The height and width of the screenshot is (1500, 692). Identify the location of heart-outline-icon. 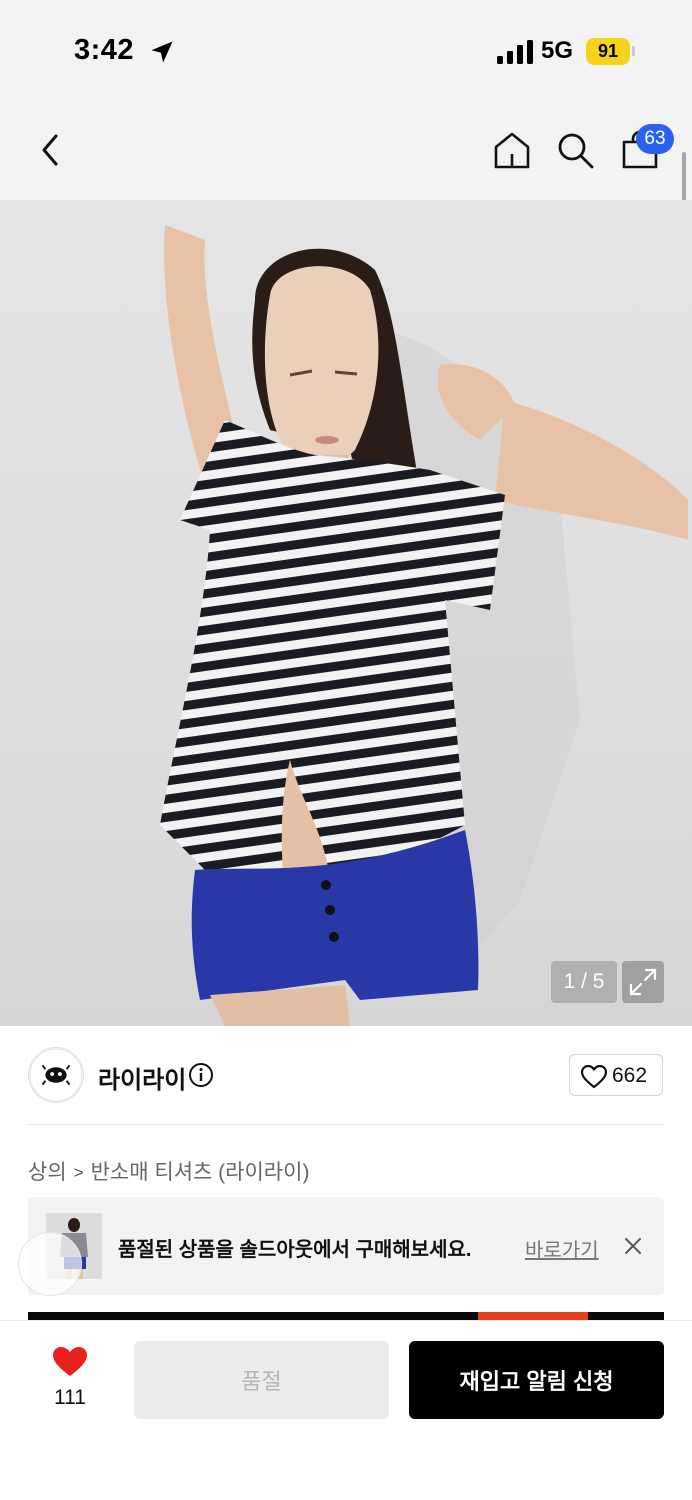
(594, 1077).